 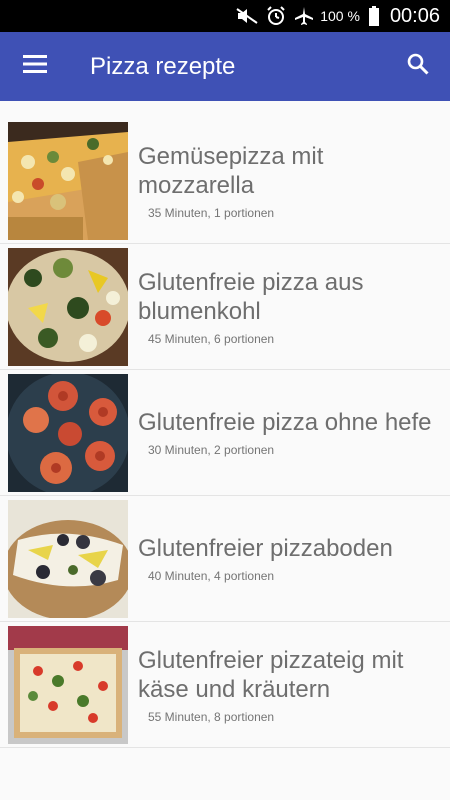 I want to click on search-button, so click(x=418, y=66).